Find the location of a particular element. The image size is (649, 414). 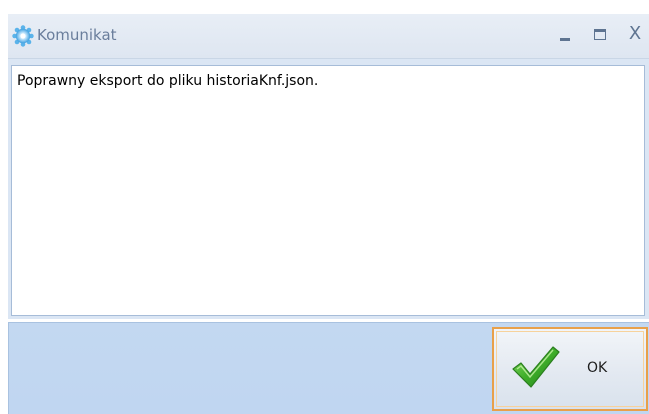

title-bar: Komunikat X is located at coordinates (328, 36).